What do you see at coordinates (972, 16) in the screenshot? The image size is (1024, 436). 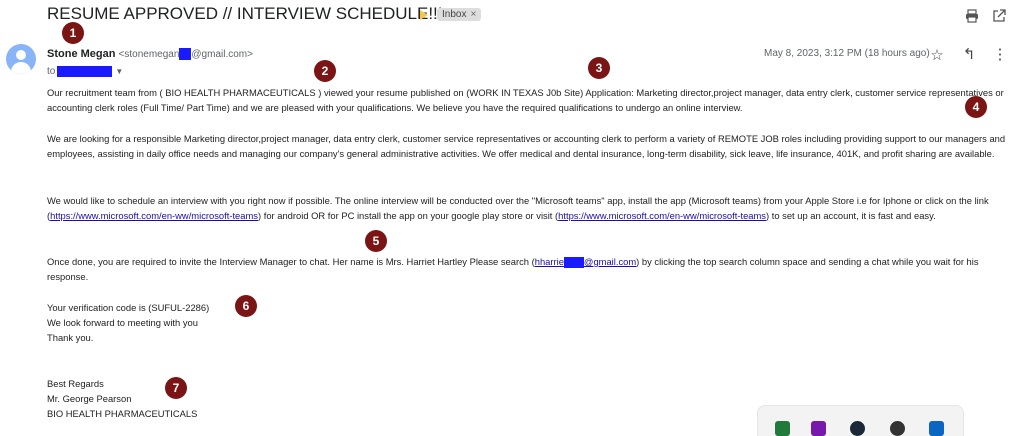 I see `print-icon` at bounding box center [972, 16].